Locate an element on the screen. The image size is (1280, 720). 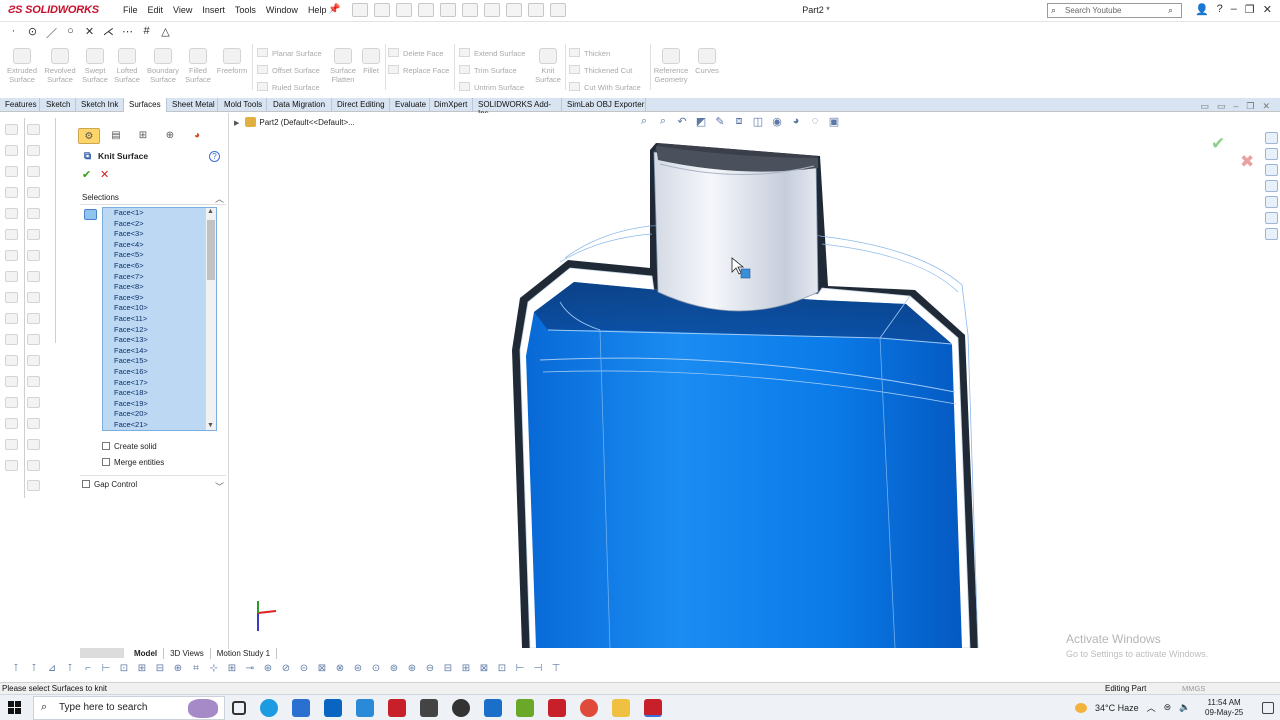
tool-icon: ⊗ is located at coordinates (340, 669).